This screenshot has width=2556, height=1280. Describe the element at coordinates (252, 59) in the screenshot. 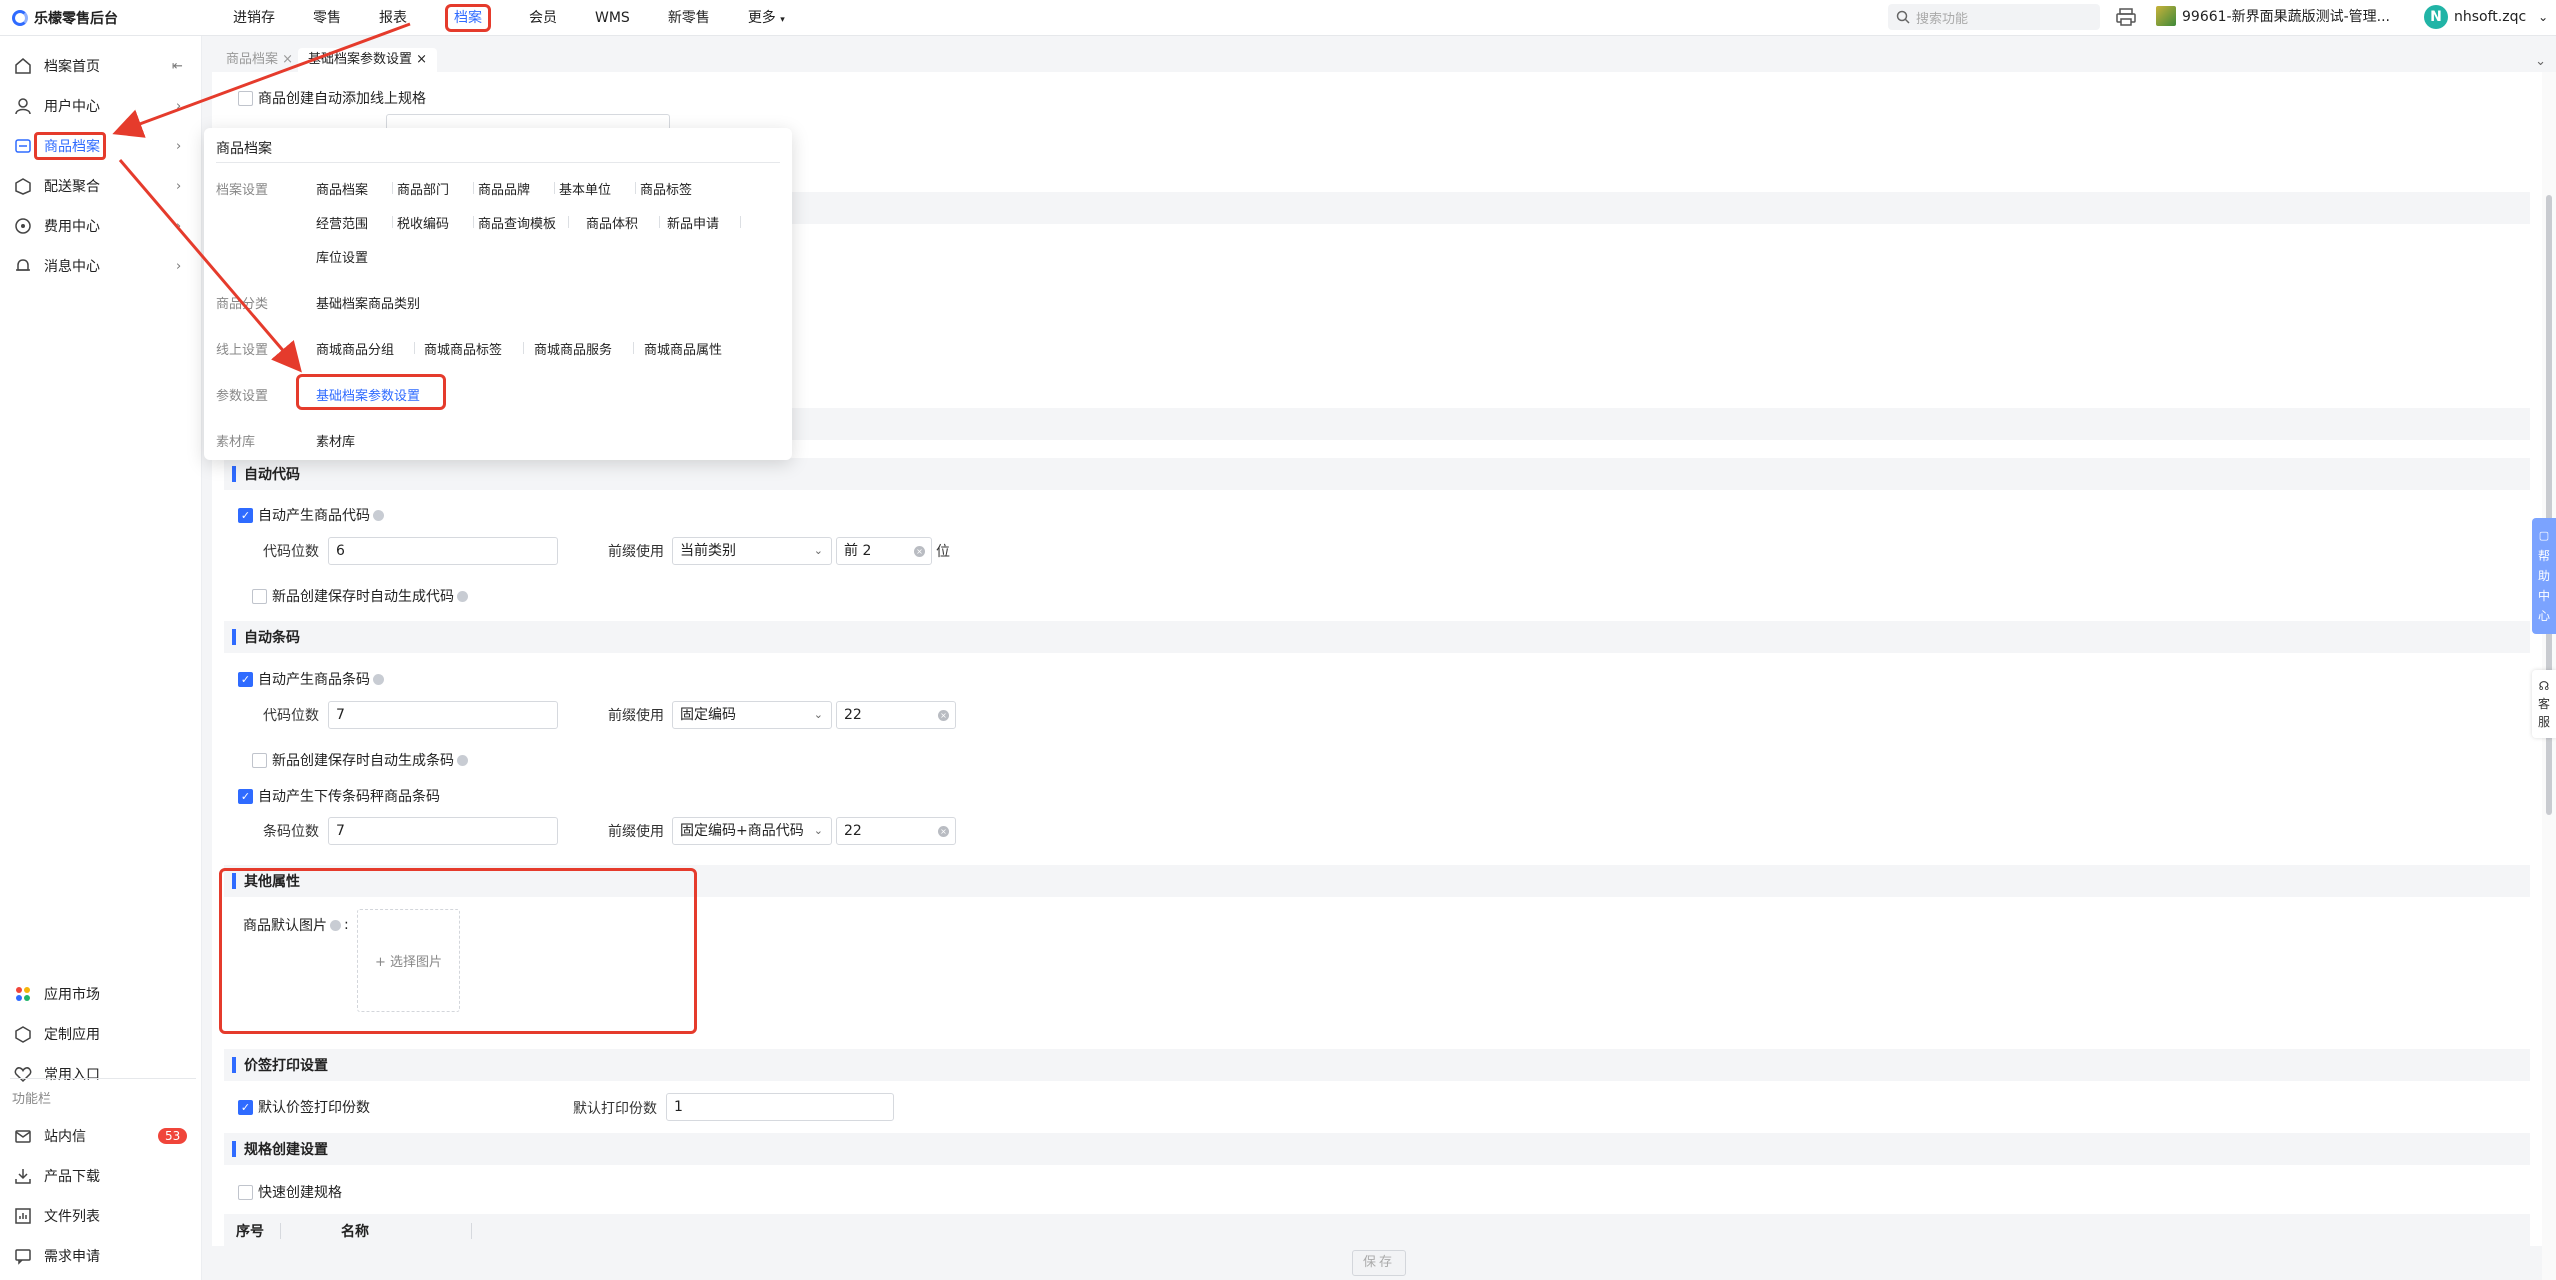

I see `tab-label: 商品档案` at that location.